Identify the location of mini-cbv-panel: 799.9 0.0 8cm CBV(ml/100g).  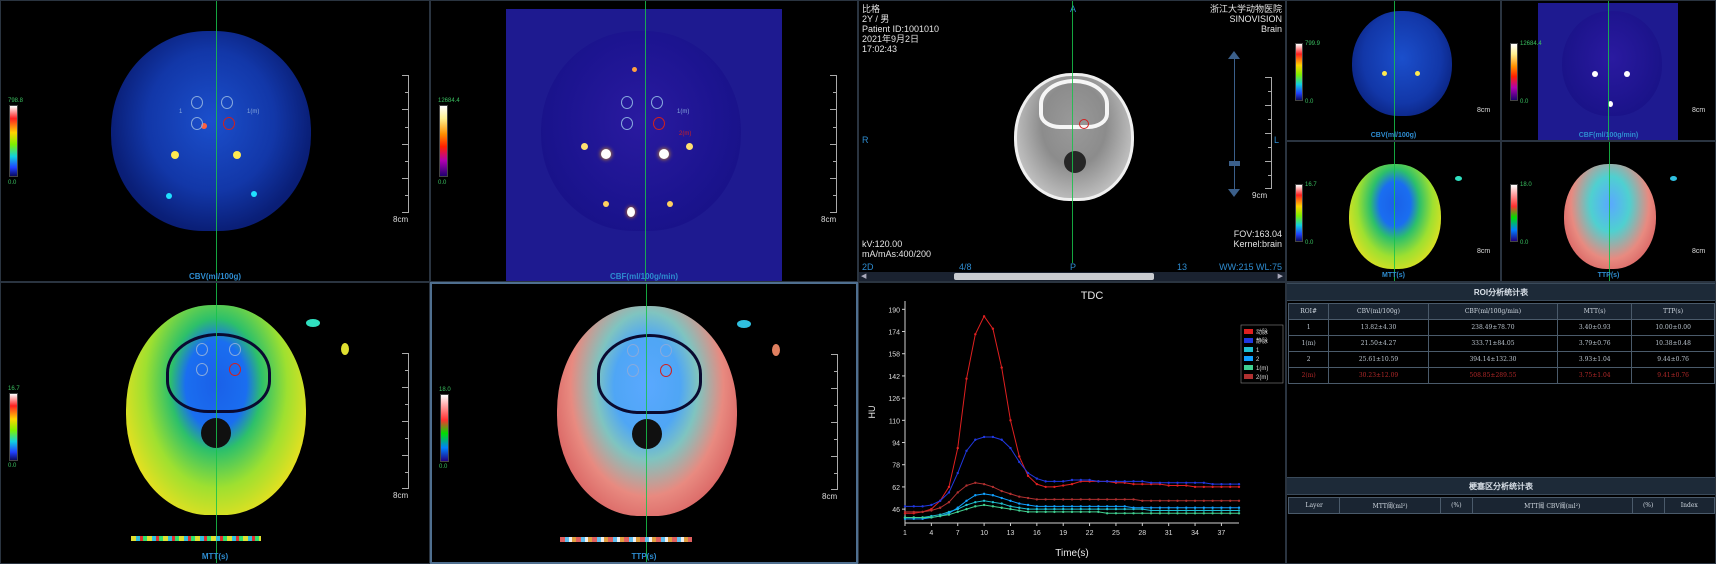
(1393, 70).